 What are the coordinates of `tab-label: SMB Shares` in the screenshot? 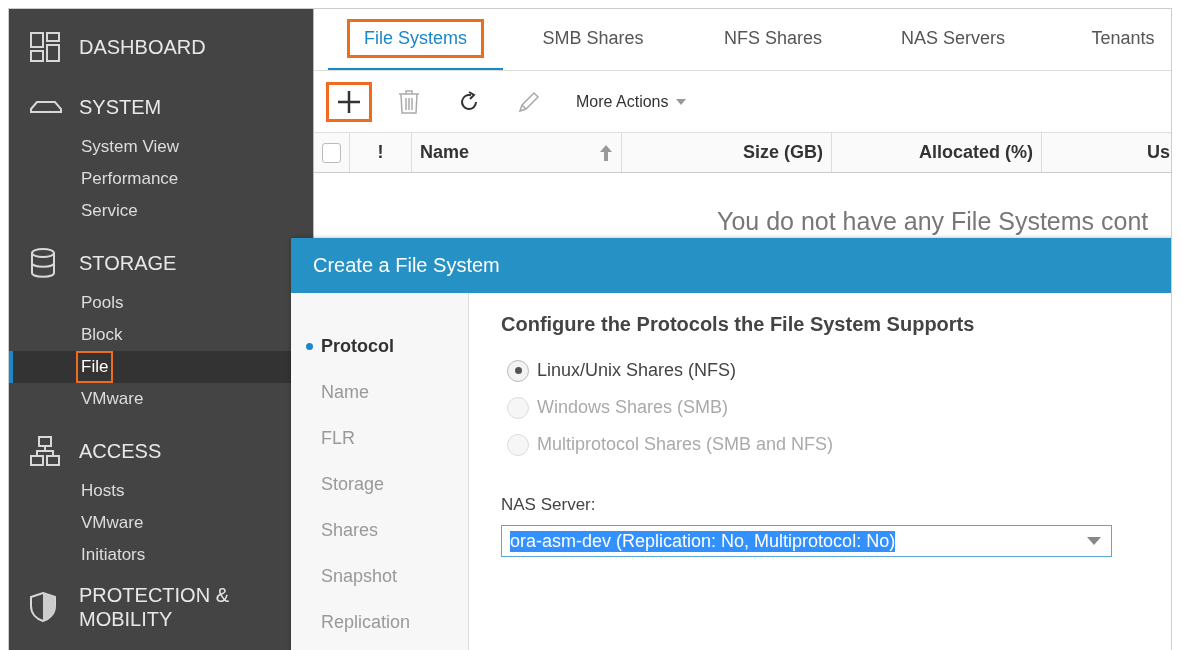 It's located at (593, 38).